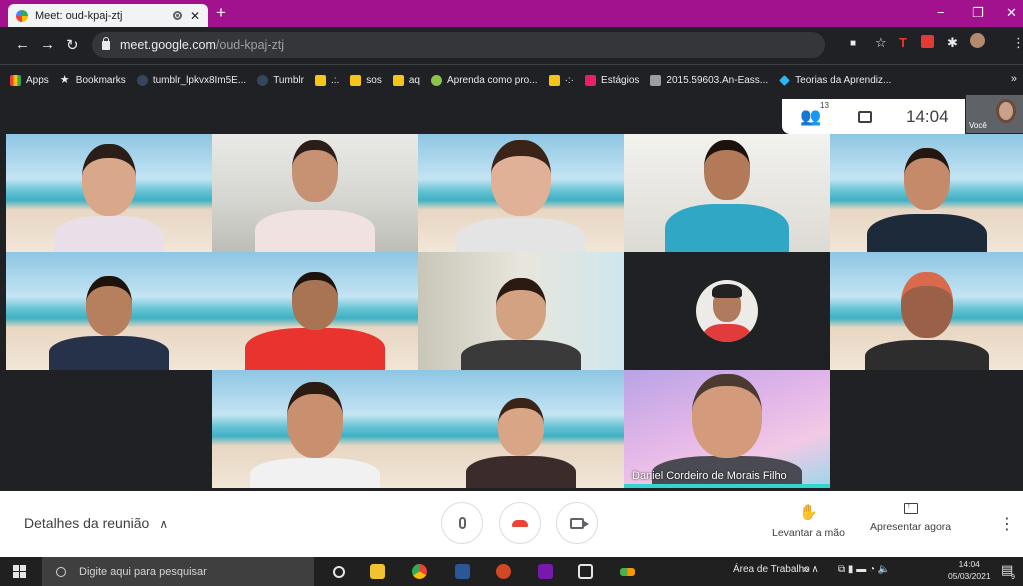 This screenshot has height=586, width=1023. I want to click on bookmark-label: Bookmarks, so click(100, 80).